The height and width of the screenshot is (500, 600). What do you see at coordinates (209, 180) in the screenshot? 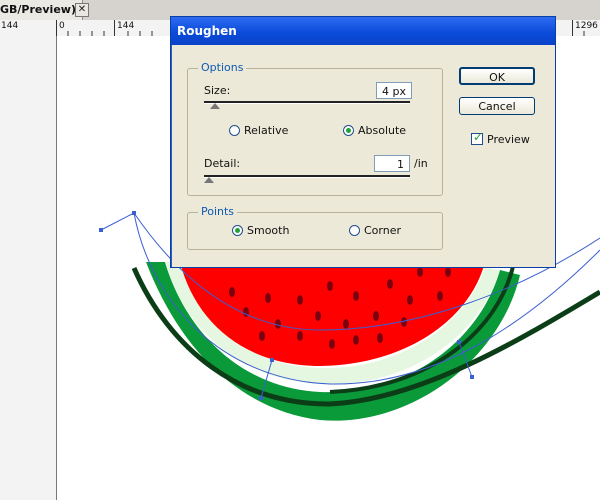
I see `detail-slider-thumb` at bounding box center [209, 180].